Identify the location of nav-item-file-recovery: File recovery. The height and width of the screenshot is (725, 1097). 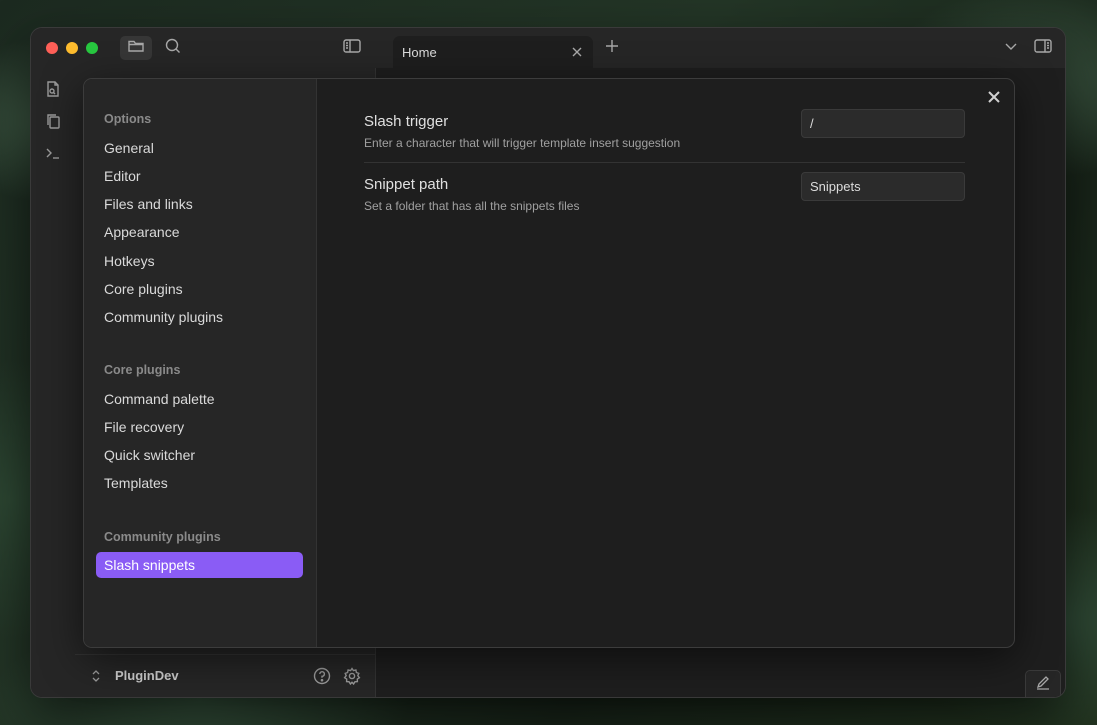
(199, 427).